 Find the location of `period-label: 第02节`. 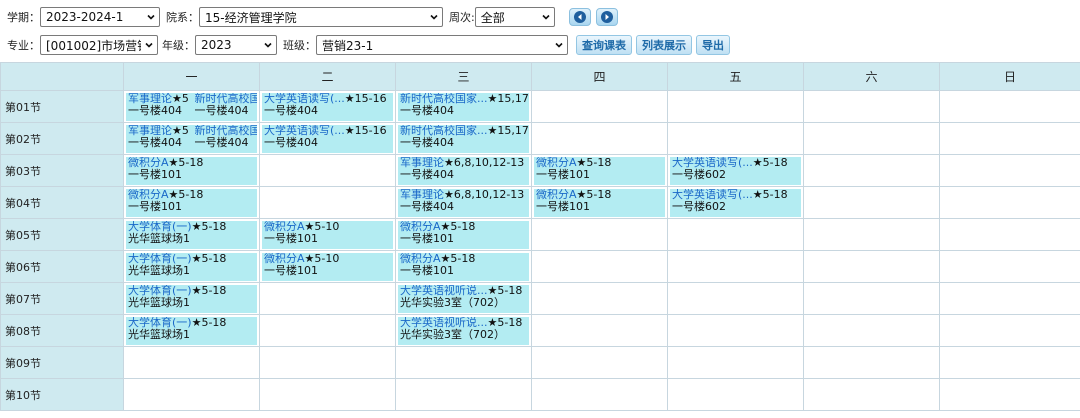

period-label: 第02节 is located at coordinates (62, 138).